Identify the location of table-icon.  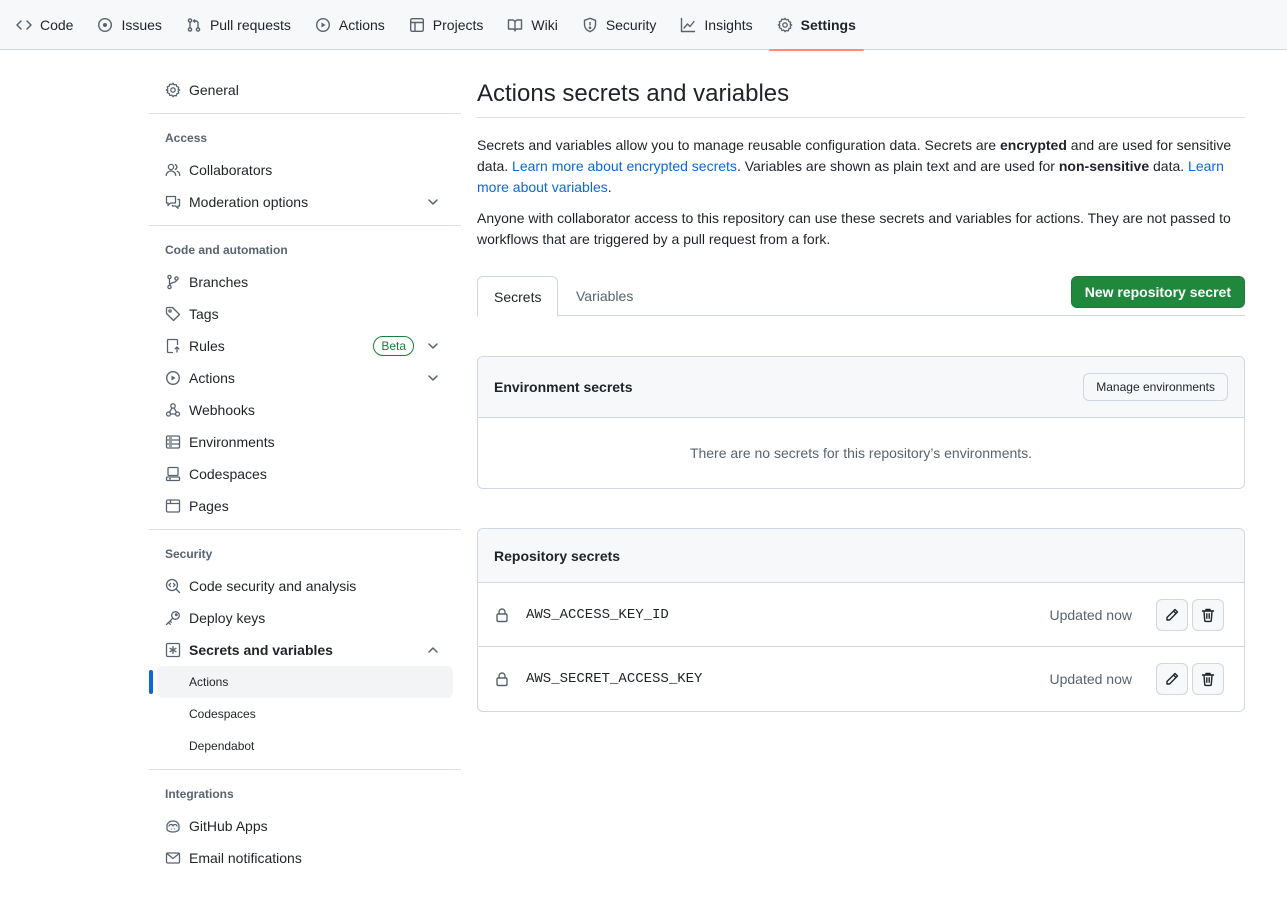
(417, 25).